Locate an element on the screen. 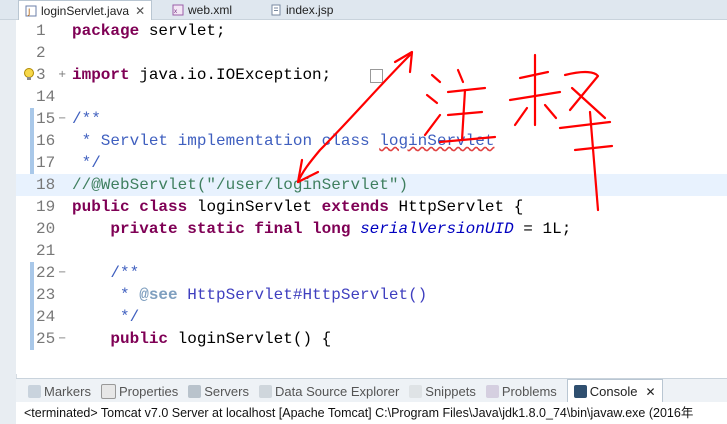  line-number: 15 is located at coordinates (46, 119).